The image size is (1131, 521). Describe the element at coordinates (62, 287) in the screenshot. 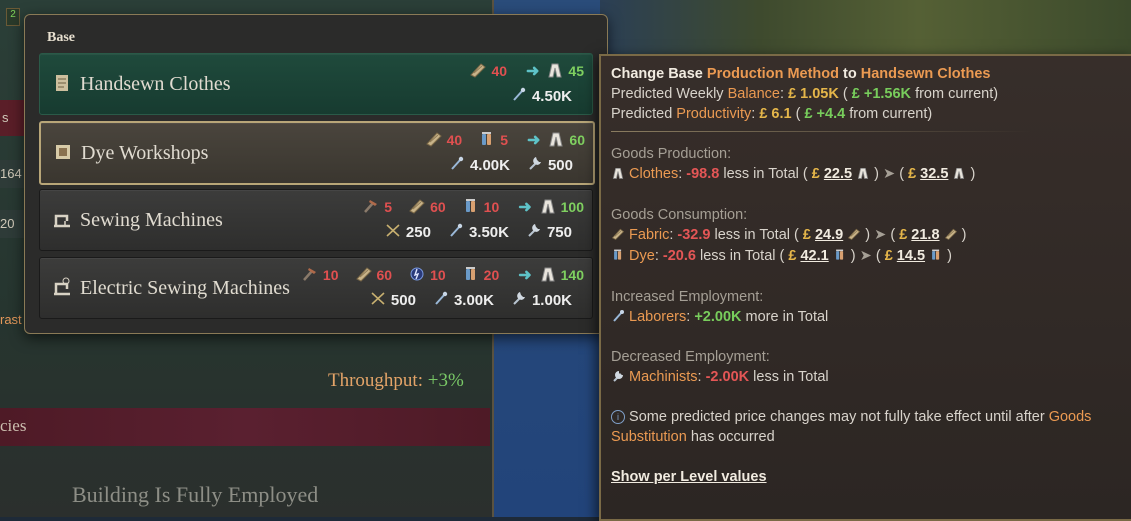

I see `electric-sewing-machine-icon` at that location.